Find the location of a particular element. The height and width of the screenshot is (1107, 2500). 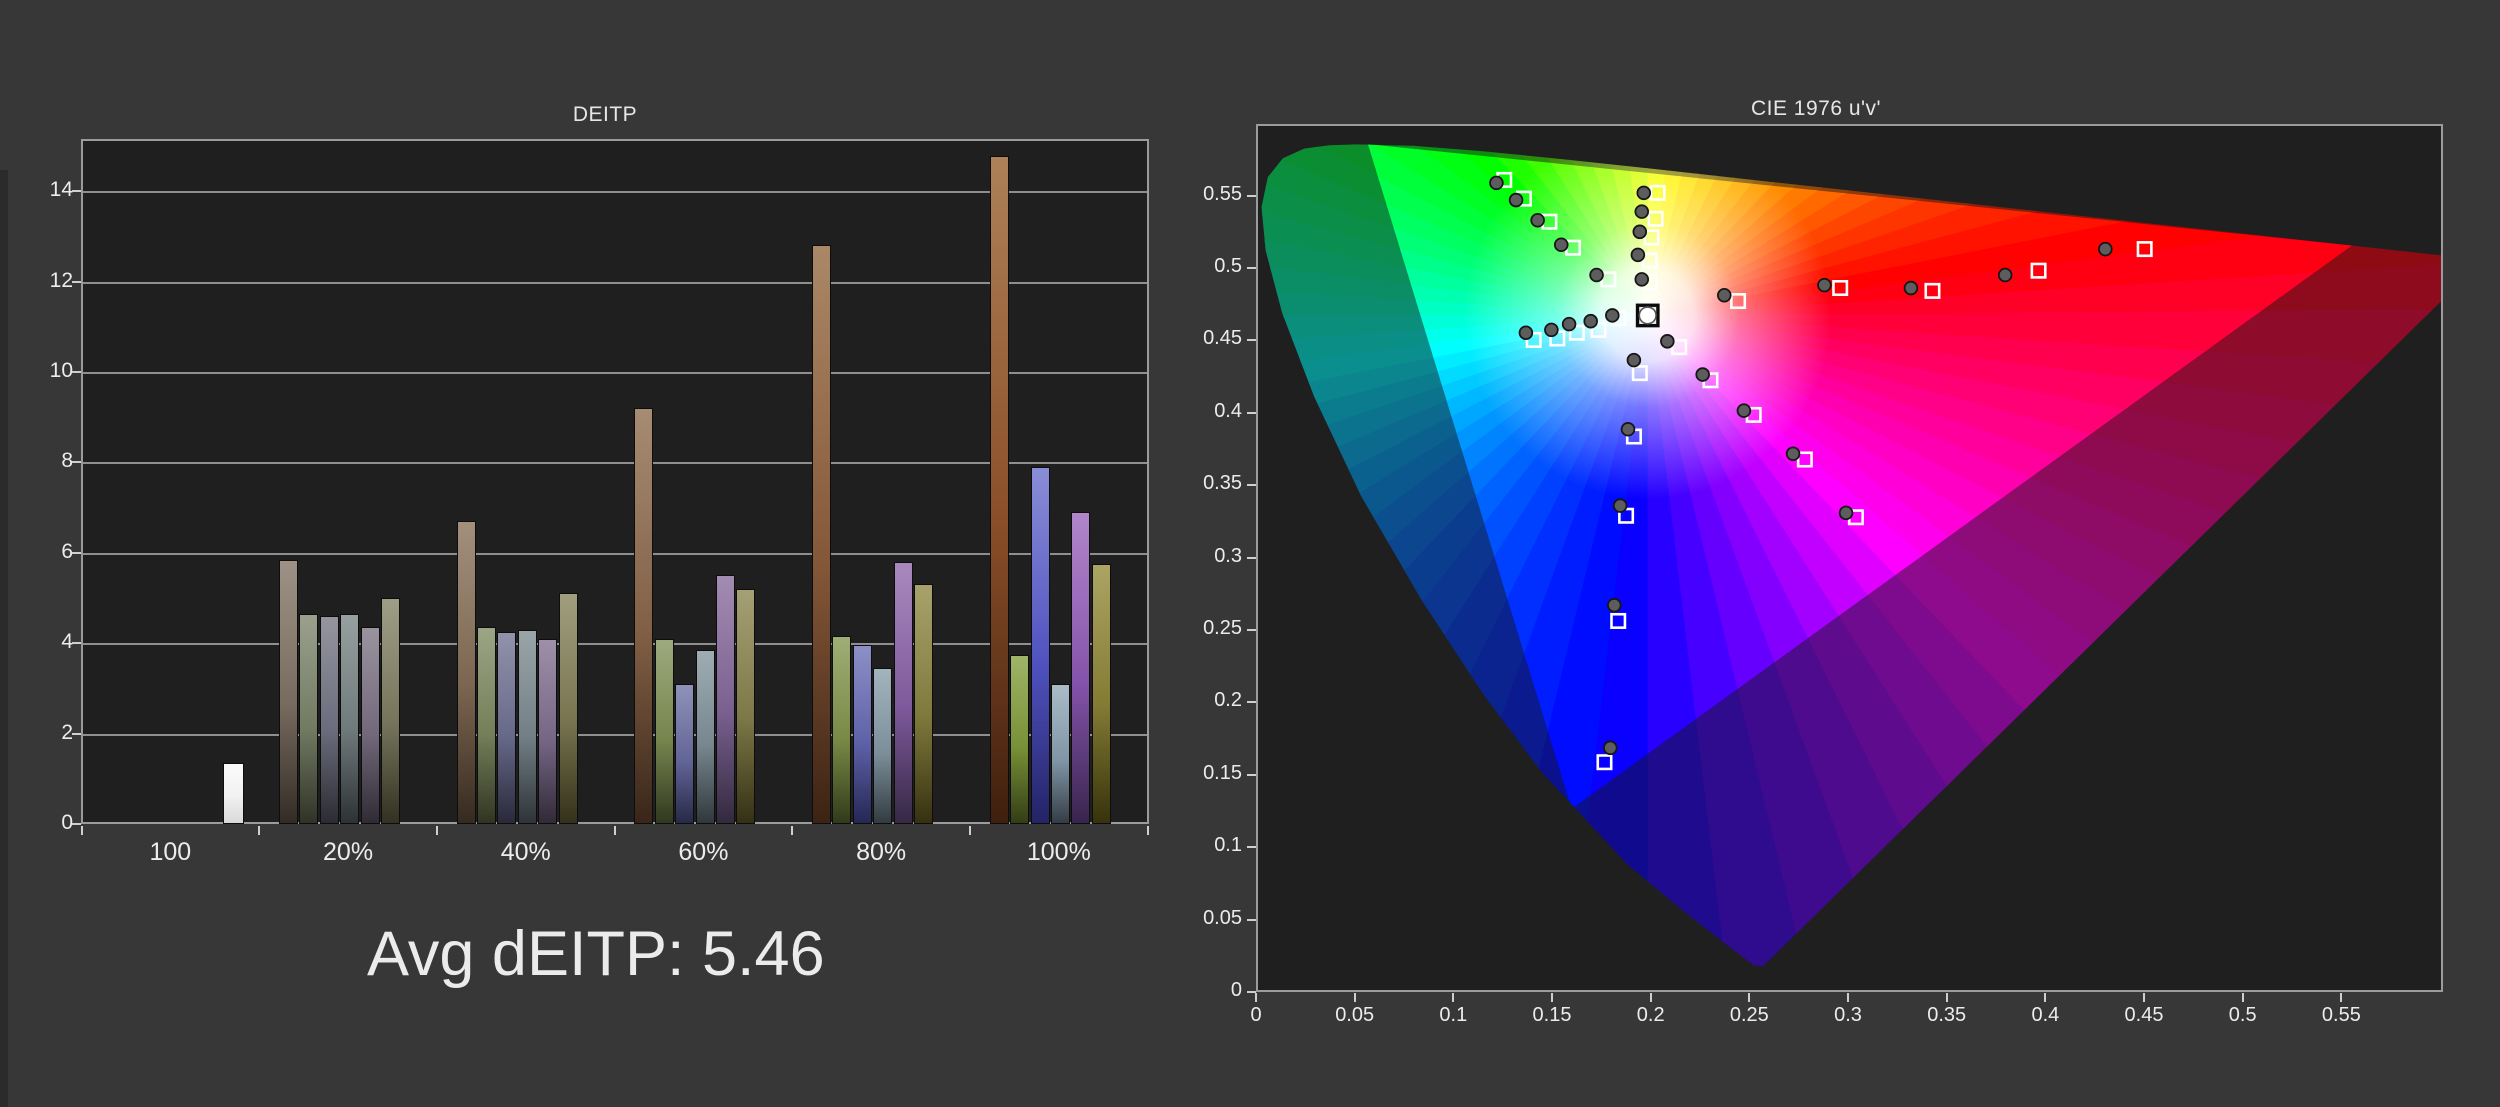

measured-point-green-20% is located at coordinates (1596, 275).